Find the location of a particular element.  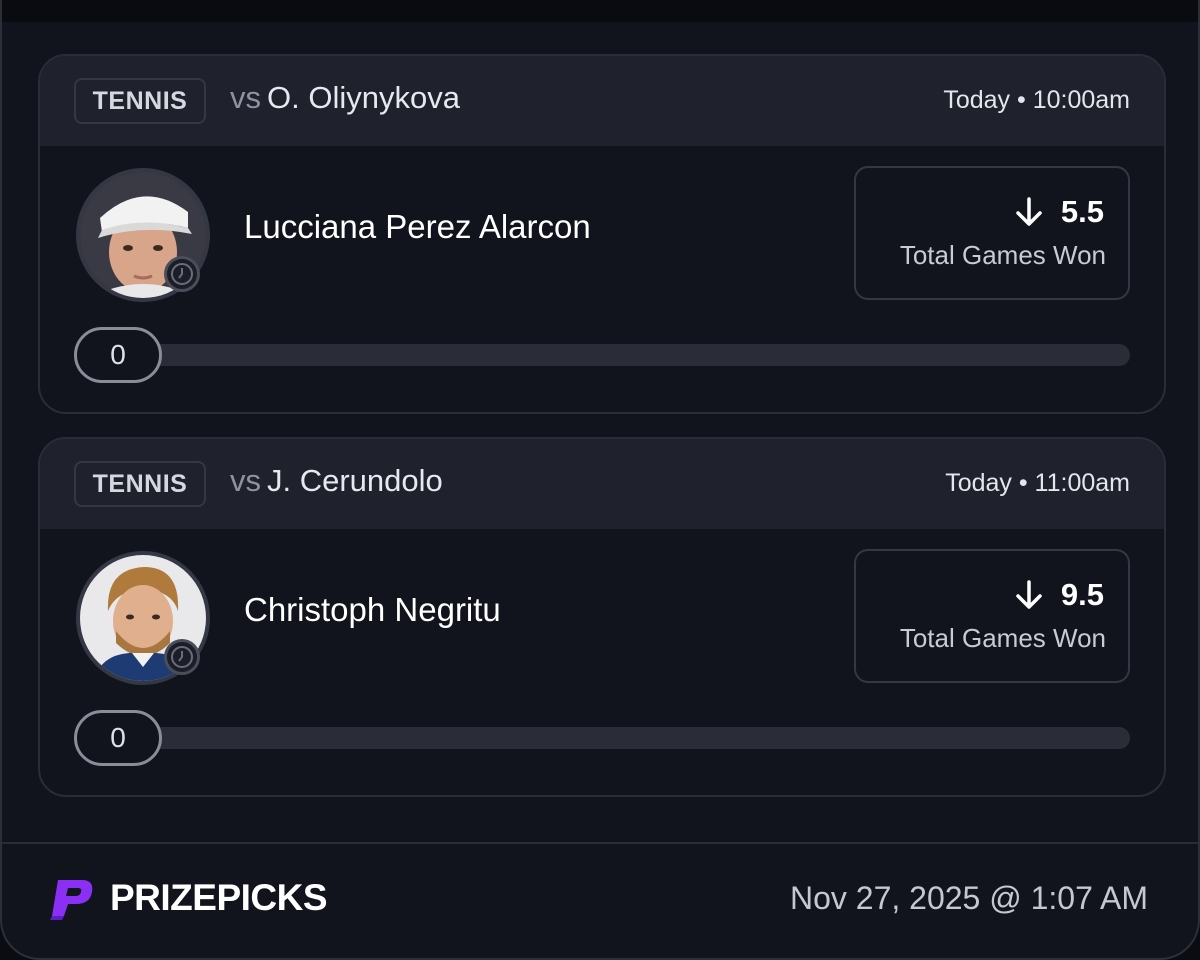

opponent-label: vs O. Oliynykova is located at coordinates (345, 98).